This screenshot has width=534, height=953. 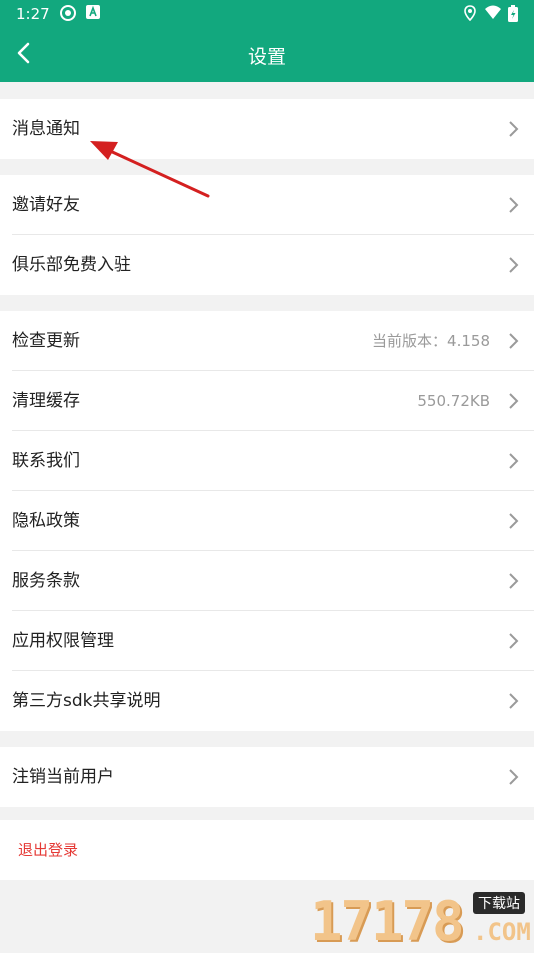 I want to click on app-header: 1:27 设置, so click(x=267, y=41).